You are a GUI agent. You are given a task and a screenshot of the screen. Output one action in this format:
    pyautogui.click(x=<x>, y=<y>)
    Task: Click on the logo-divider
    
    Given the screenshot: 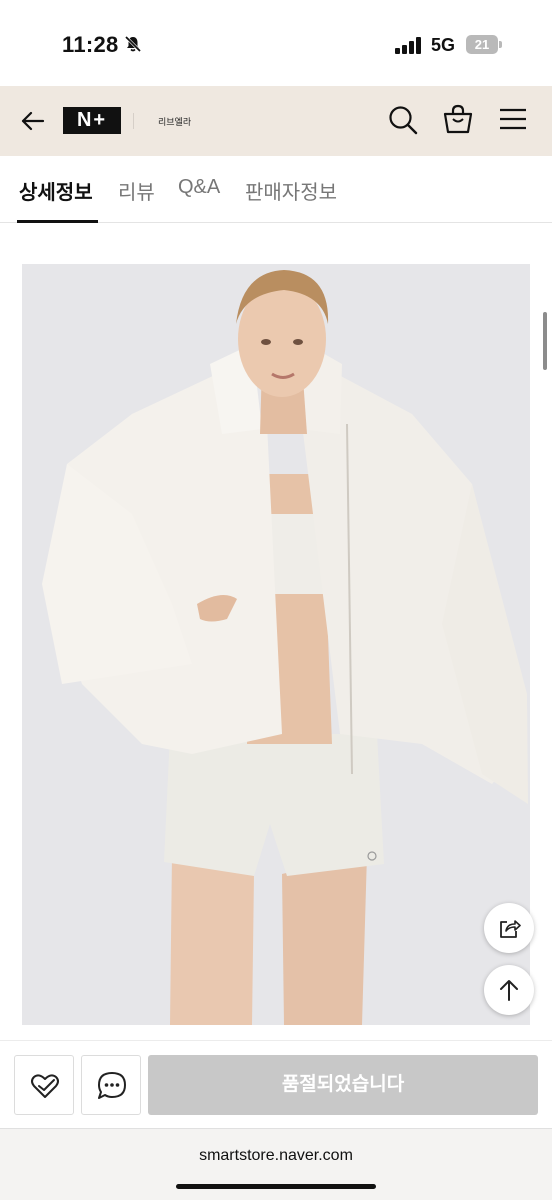 What is the action you would take?
    pyautogui.click(x=133, y=121)
    